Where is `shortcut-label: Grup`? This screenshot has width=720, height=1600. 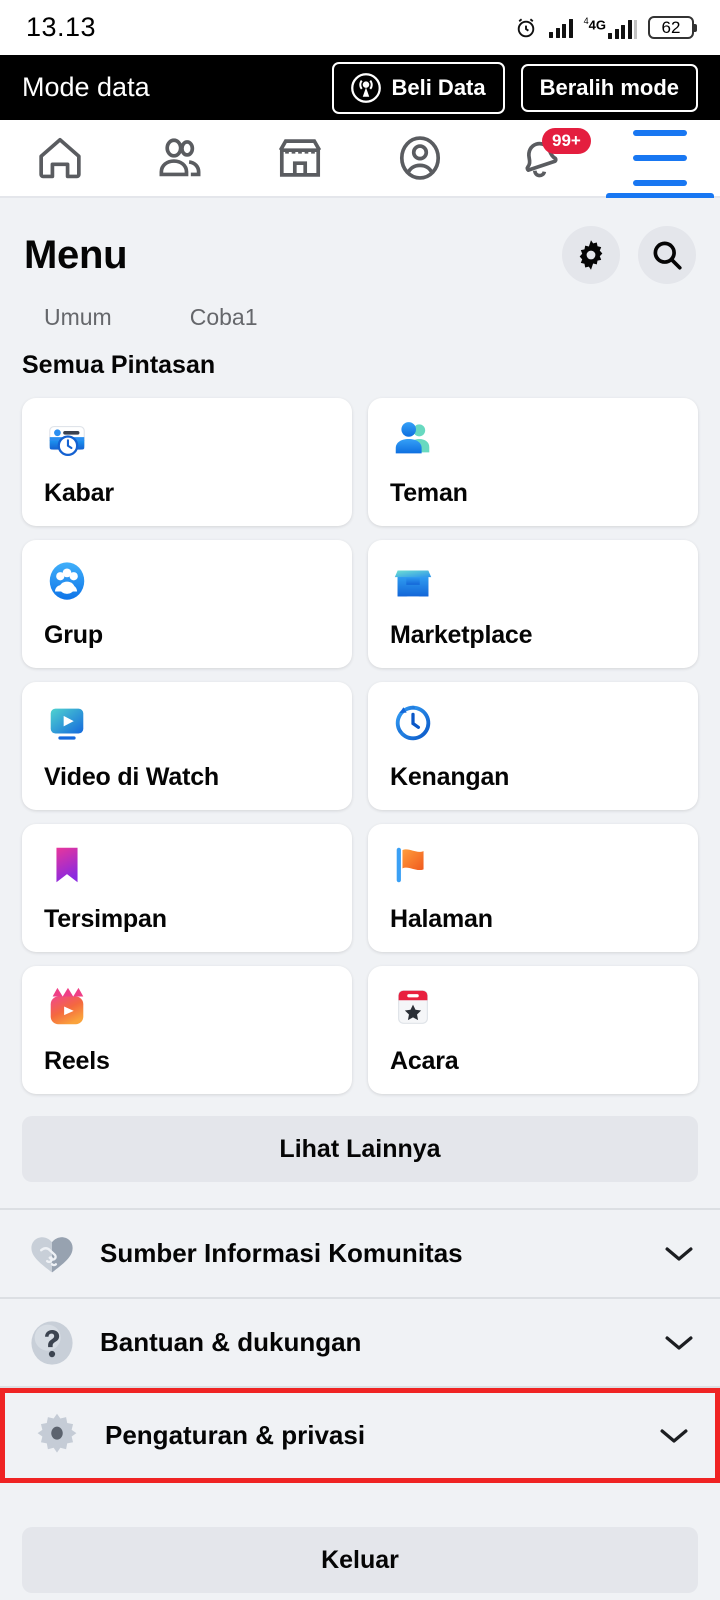
shortcut-label: Grup is located at coordinates (73, 635).